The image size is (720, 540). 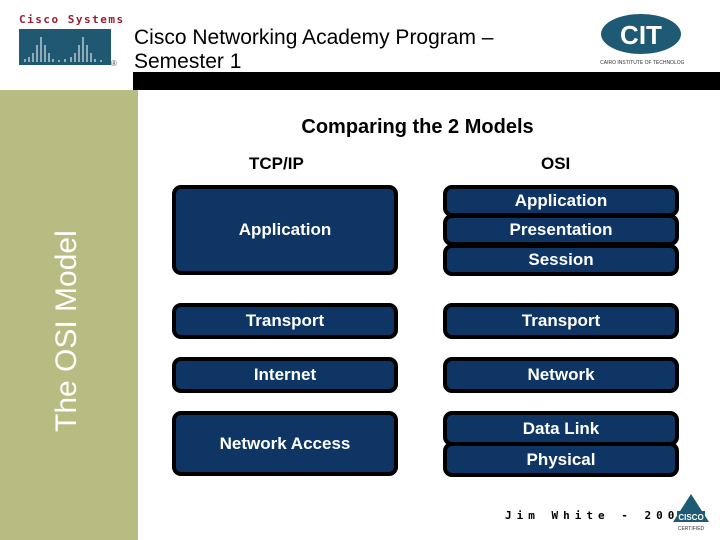 What do you see at coordinates (285, 230) in the screenshot?
I see `tcpip-layer-application: Application` at bounding box center [285, 230].